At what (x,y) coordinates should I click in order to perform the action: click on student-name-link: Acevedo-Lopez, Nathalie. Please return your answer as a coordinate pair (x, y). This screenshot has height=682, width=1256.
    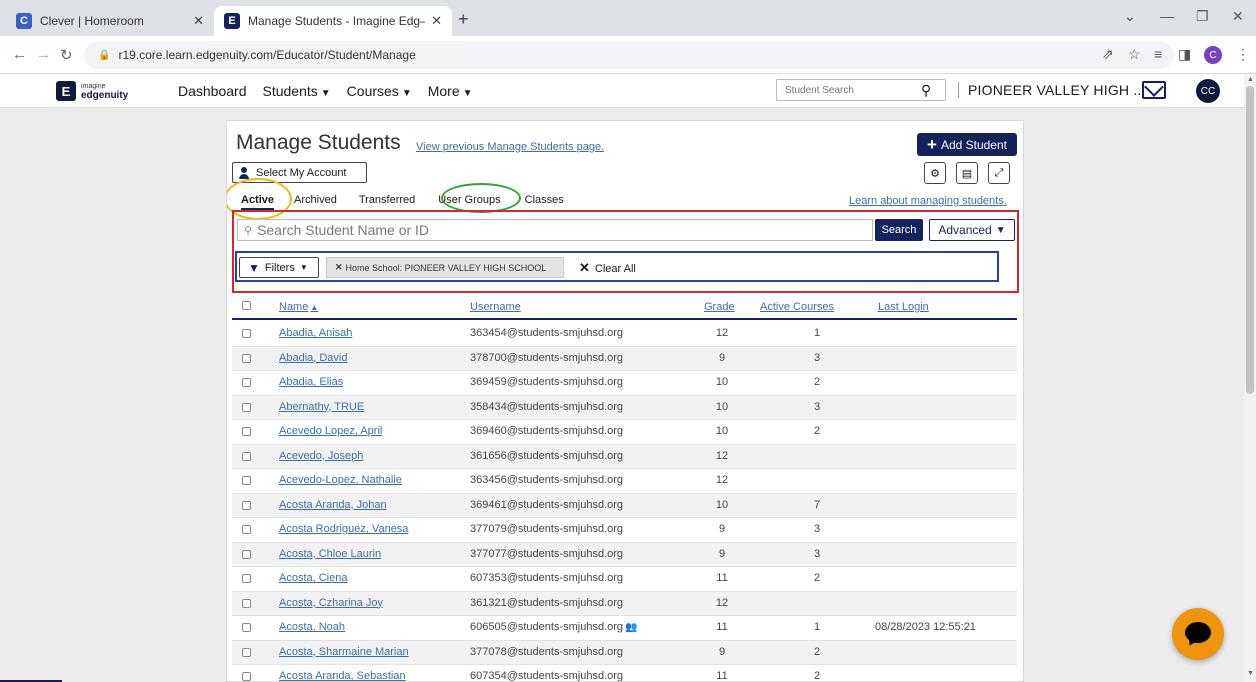
    Looking at the image, I should click on (340, 480).